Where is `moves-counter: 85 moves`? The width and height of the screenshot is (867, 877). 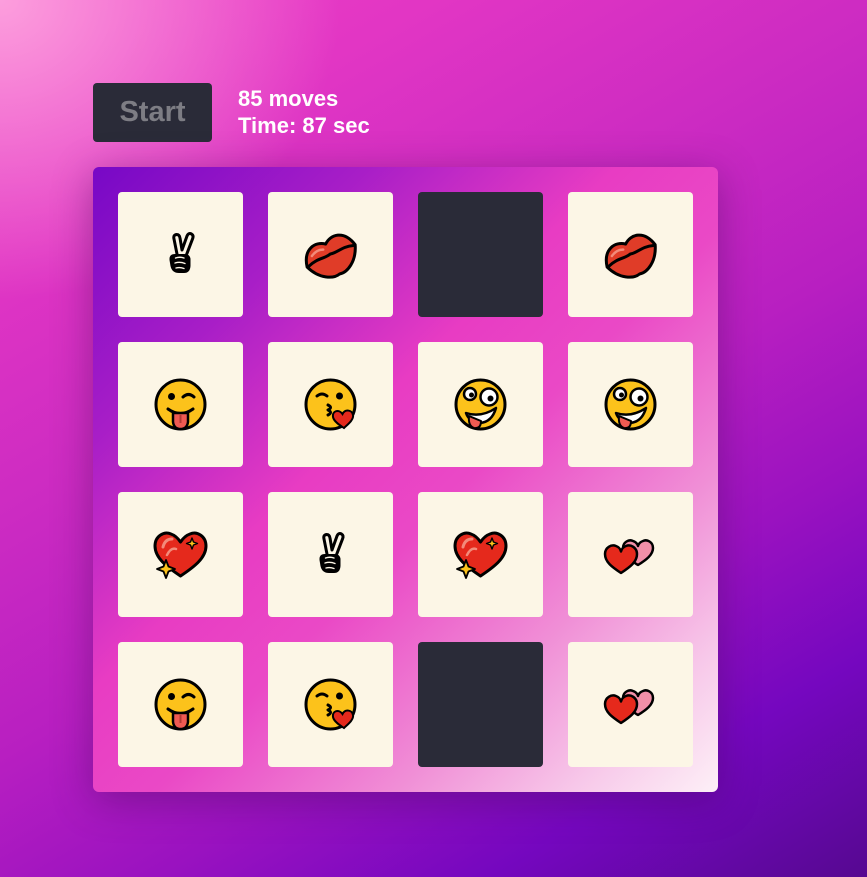
moves-counter: 85 moves is located at coordinates (288, 98).